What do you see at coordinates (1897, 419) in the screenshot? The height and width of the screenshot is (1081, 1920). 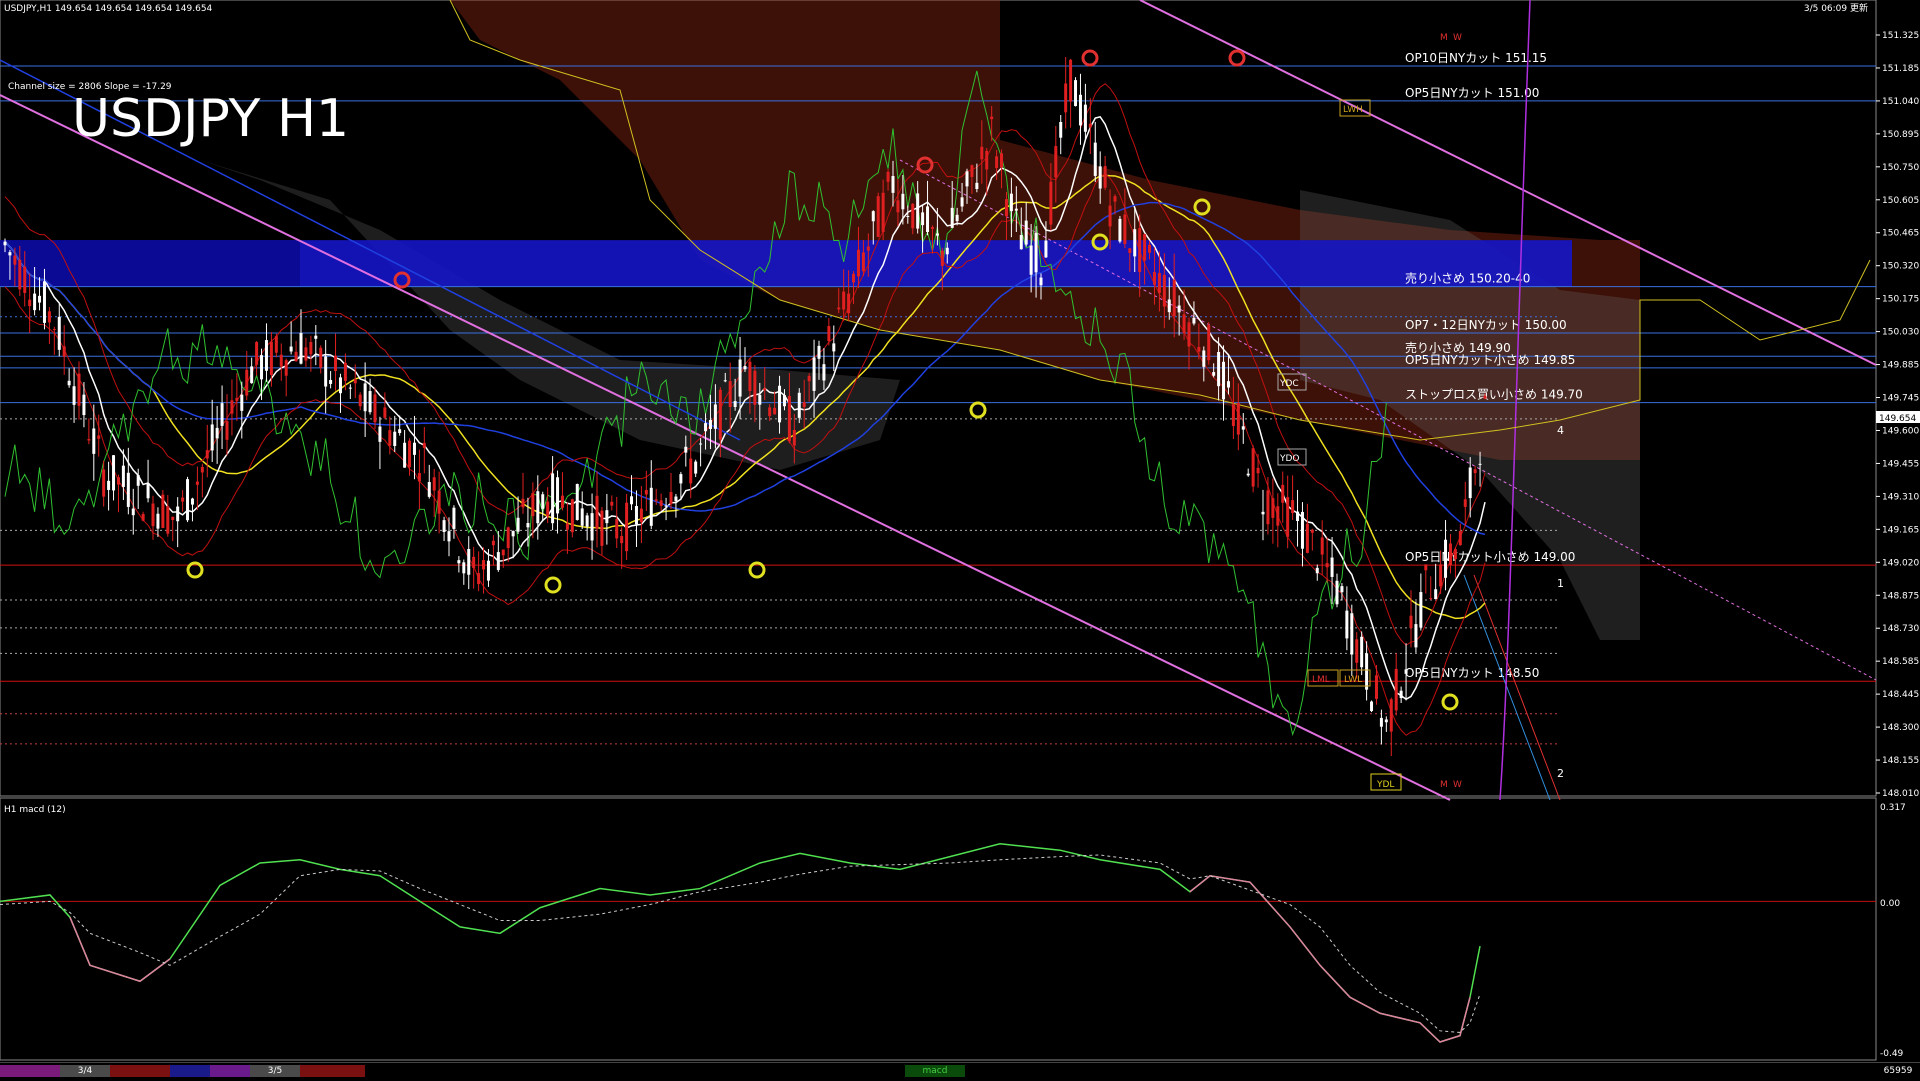 I see `current-price-label: 149.654` at bounding box center [1897, 419].